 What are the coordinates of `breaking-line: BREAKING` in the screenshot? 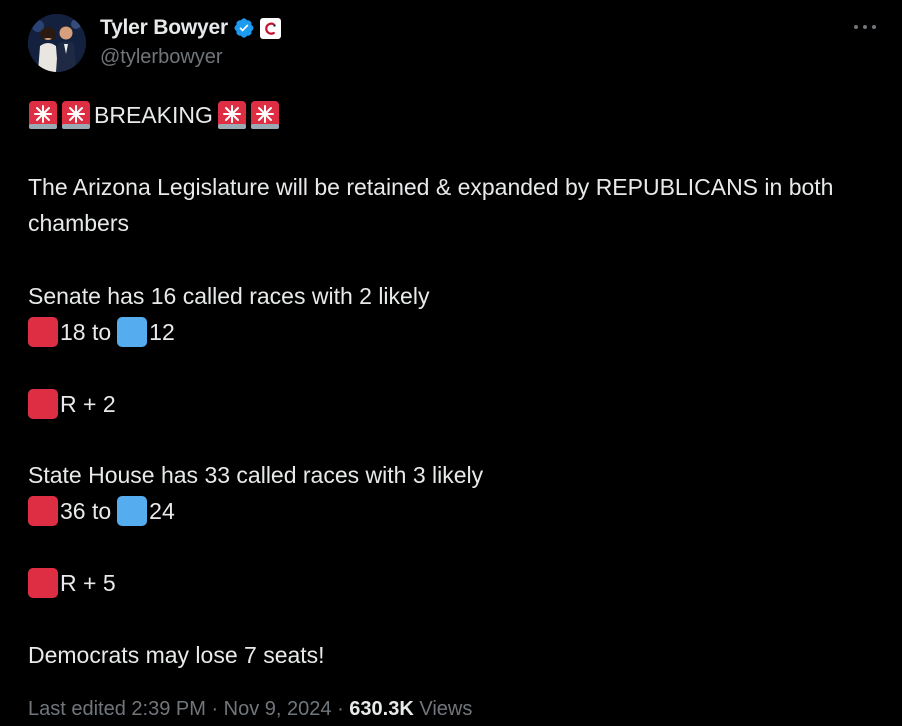 It's located at (155, 115).